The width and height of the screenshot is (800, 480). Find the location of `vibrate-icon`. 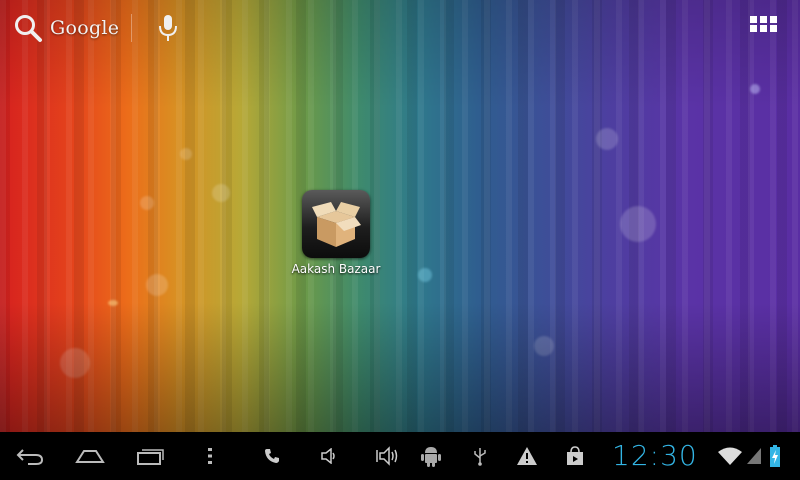

vibrate-icon is located at coordinates (387, 456).